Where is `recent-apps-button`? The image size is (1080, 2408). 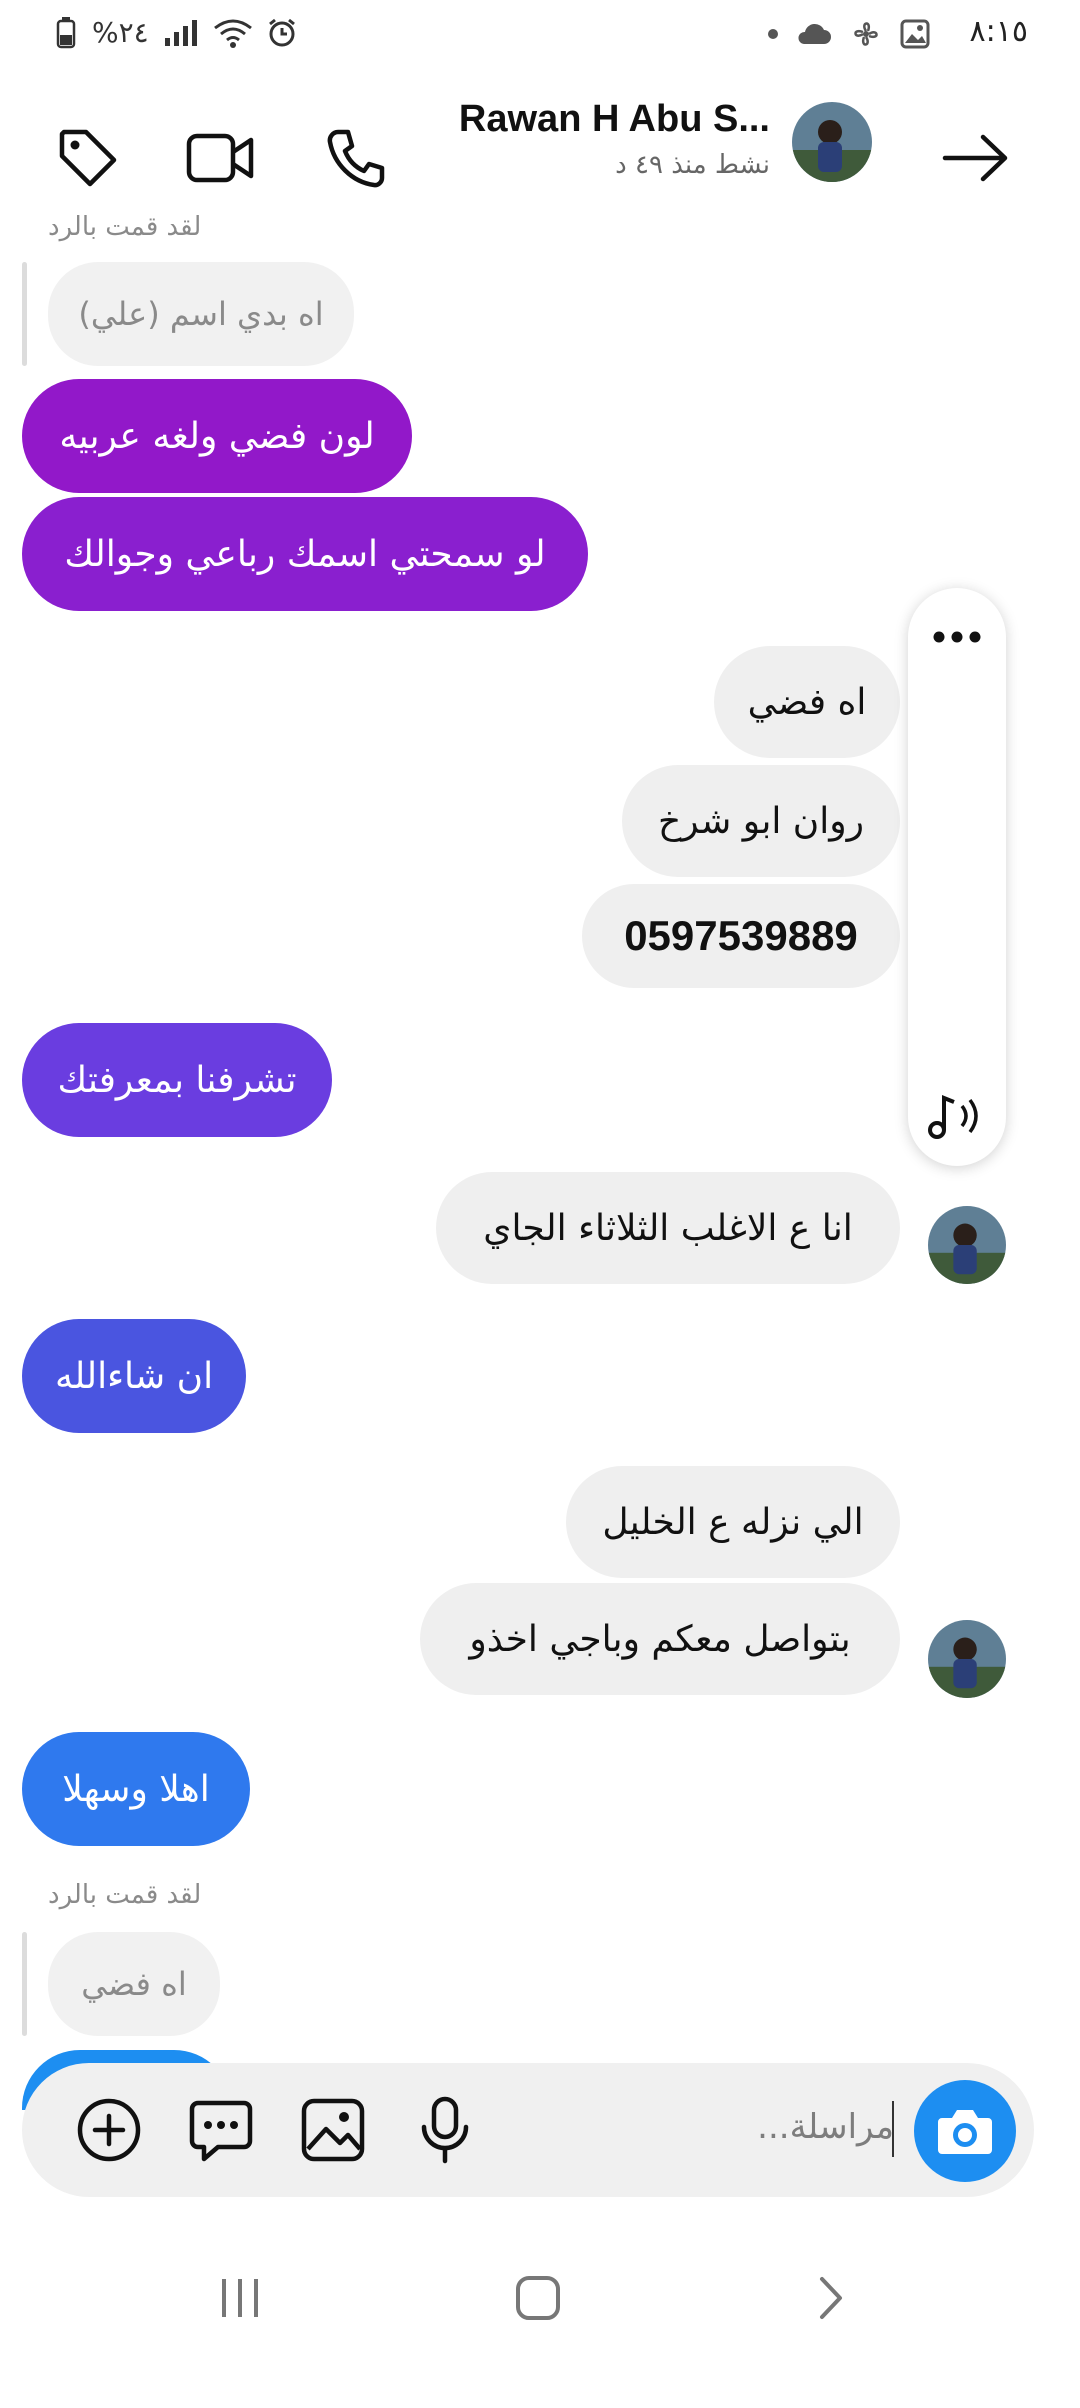 recent-apps-button is located at coordinates (240, 2298).